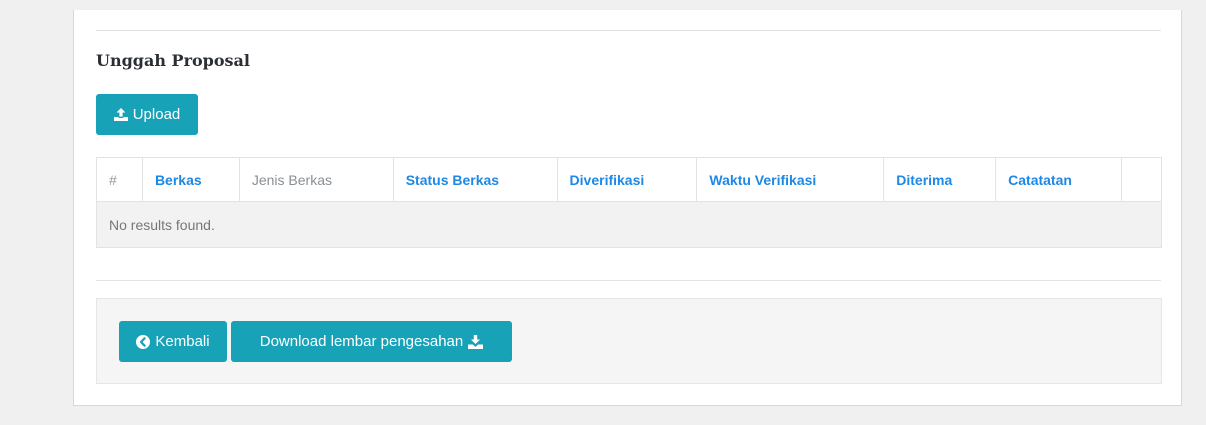 The height and width of the screenshot is (425, 1206). Describe the element at coordinates (790, 179) in the screenshot. I see `column-header-waktu-verifikasi: Waktu Verifikasi` at that location.